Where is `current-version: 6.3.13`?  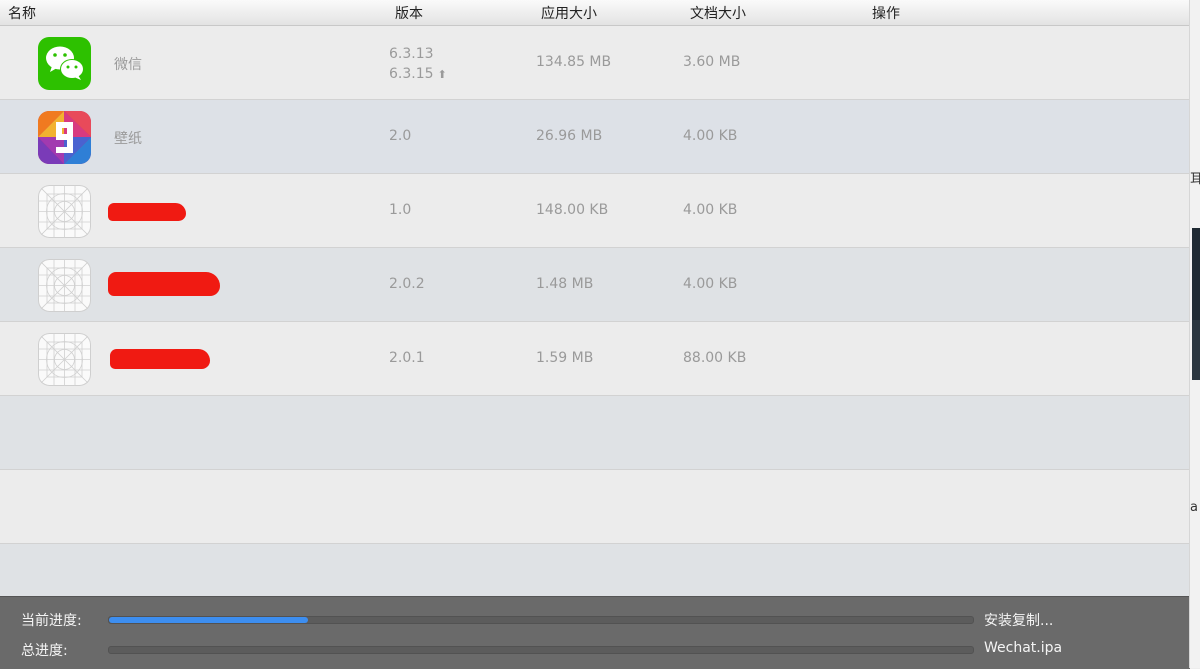
current-version: 6.3.13 is located at coordinates (411, 54).